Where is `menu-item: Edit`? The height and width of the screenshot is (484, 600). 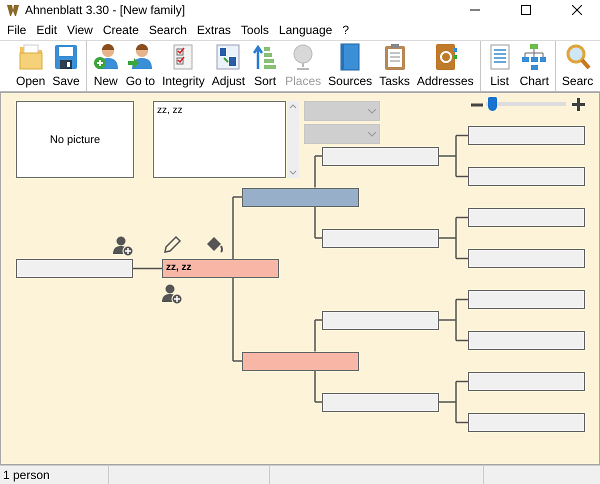 menu-item: Edit is located at coordinates (46, 30).